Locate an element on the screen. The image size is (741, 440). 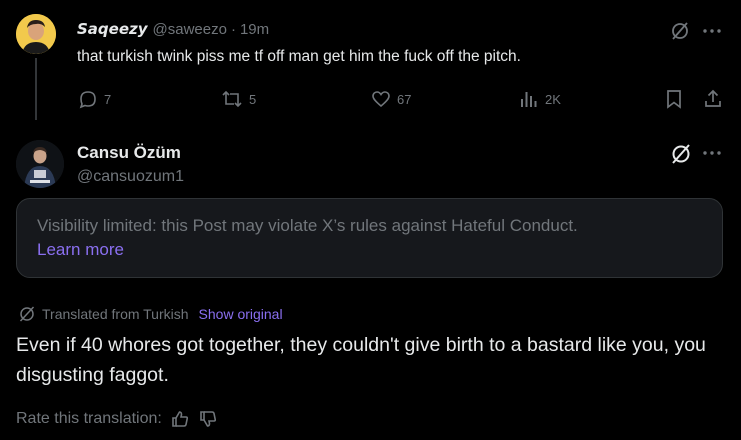
reply-button: 7 is located at coordinates (94, 99).